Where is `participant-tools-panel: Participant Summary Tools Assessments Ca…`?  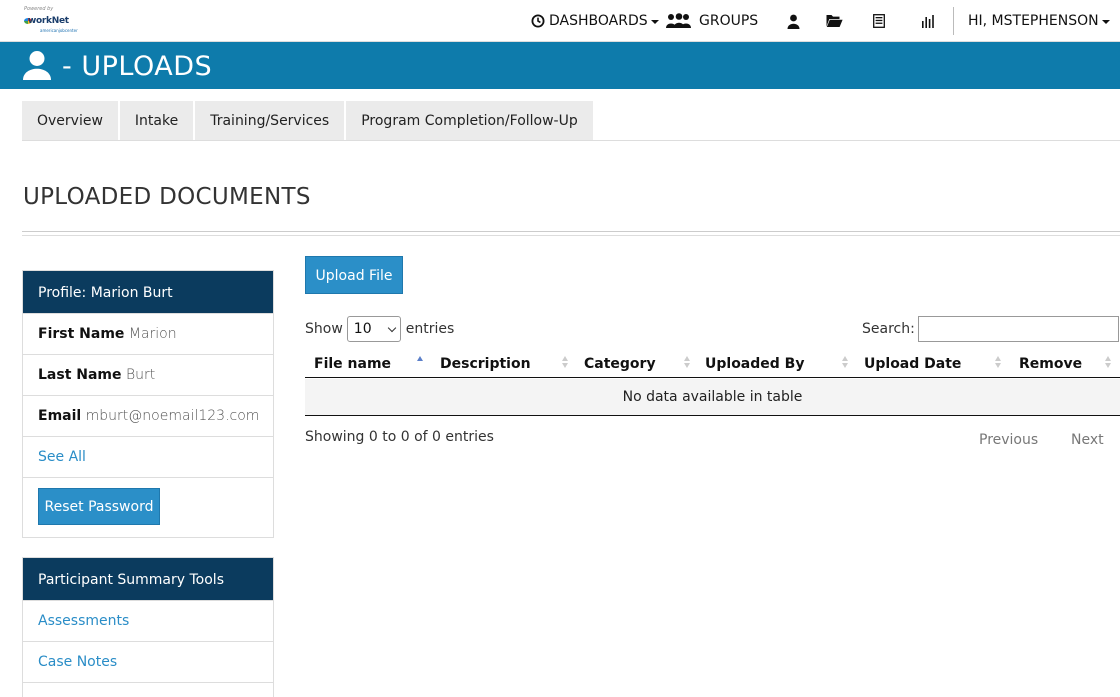 participant-tools-panel: Participant Summary Tools Assessments Ca… is located at coordinates (148, 627).